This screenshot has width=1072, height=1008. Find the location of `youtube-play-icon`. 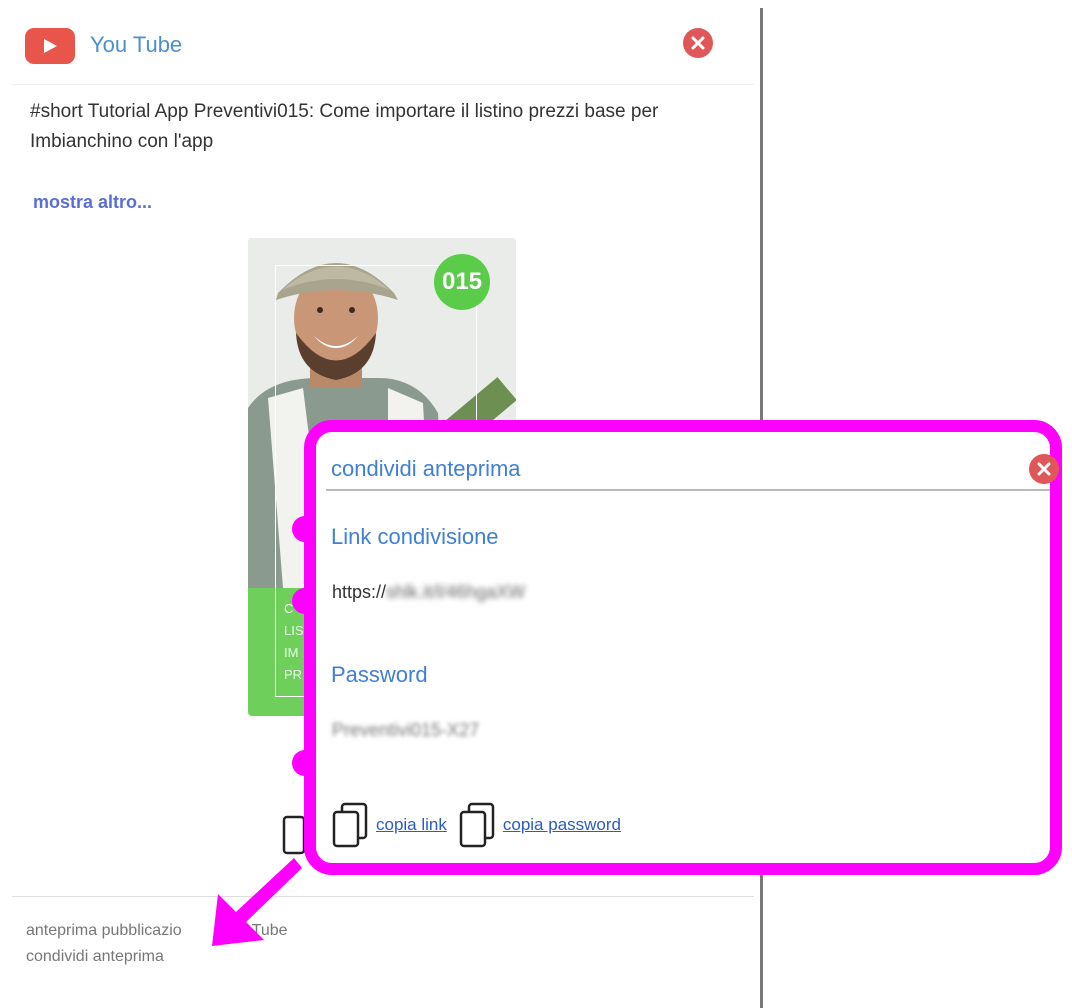

youtube-play-icon is located at coordinates (50, 46).